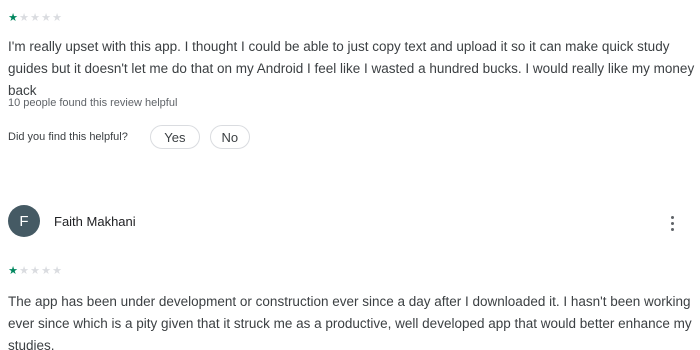  I want to click on reviewer-name: Faith Makhani, so click(95, 221).